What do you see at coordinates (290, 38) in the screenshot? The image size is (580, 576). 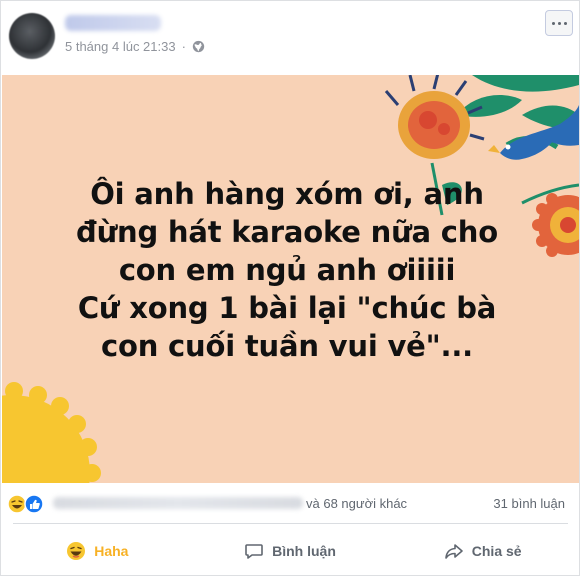 I see `post-header: 5 tháng 4 lúc 21:33 ·` at bounding box center [290, 38].